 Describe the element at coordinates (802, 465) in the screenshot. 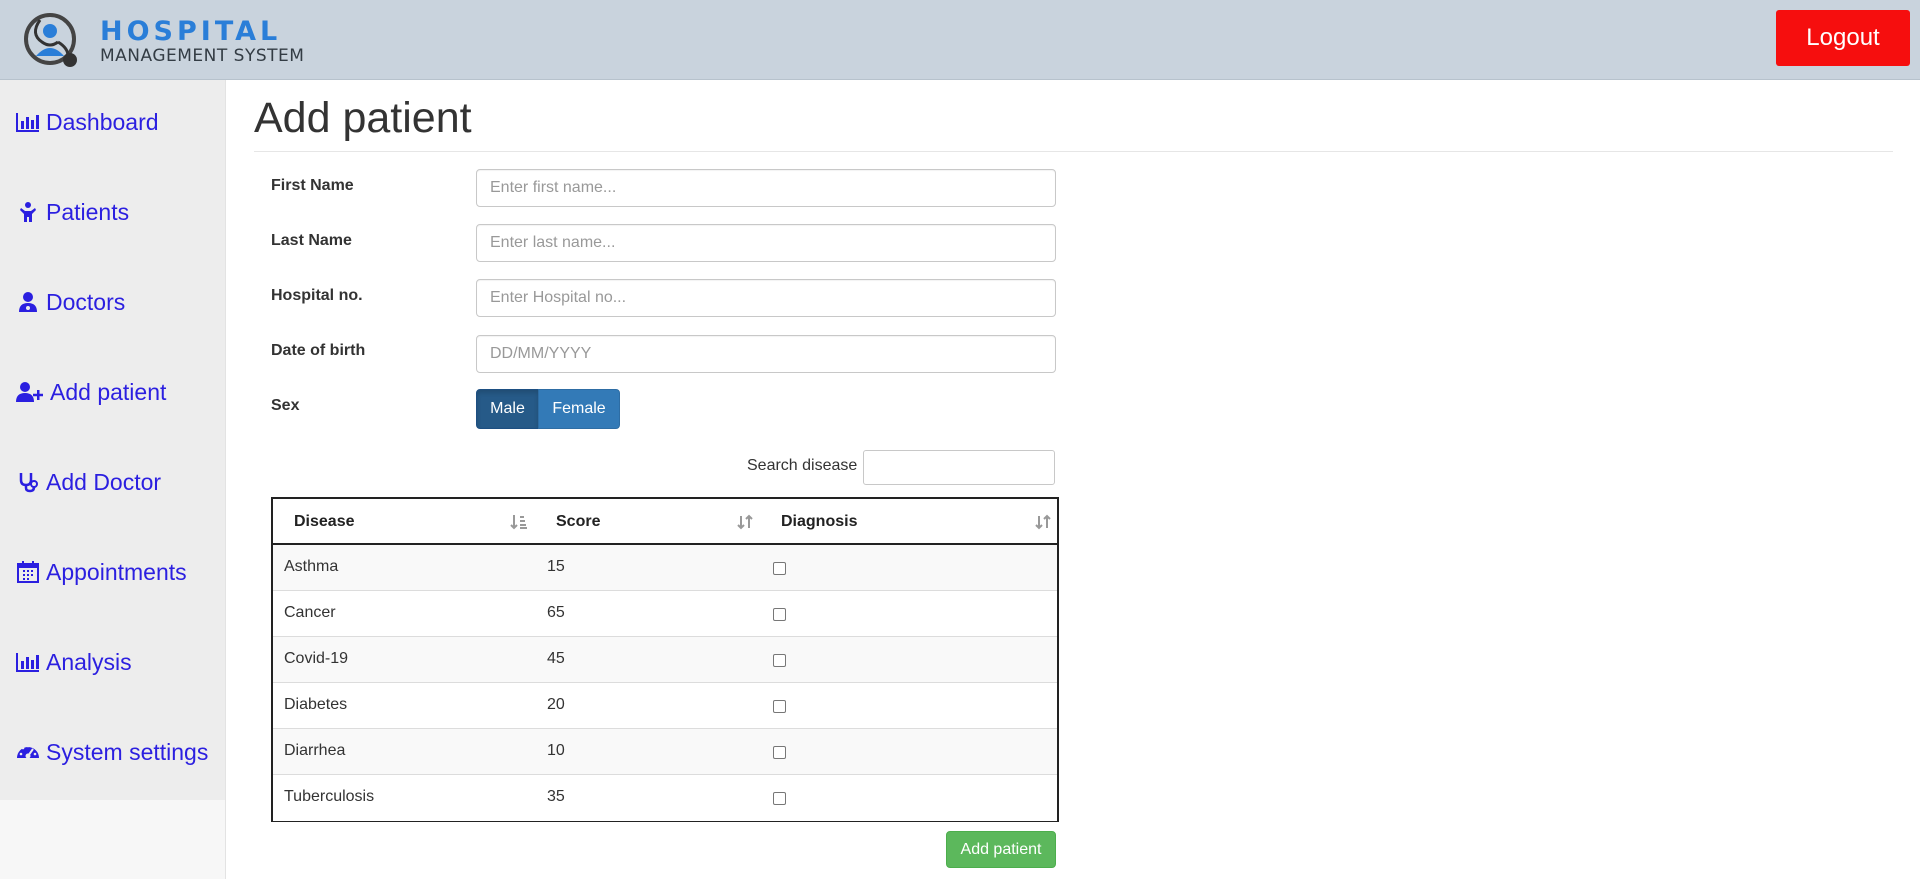

I see `search-disease-label: Search disease` at that location.